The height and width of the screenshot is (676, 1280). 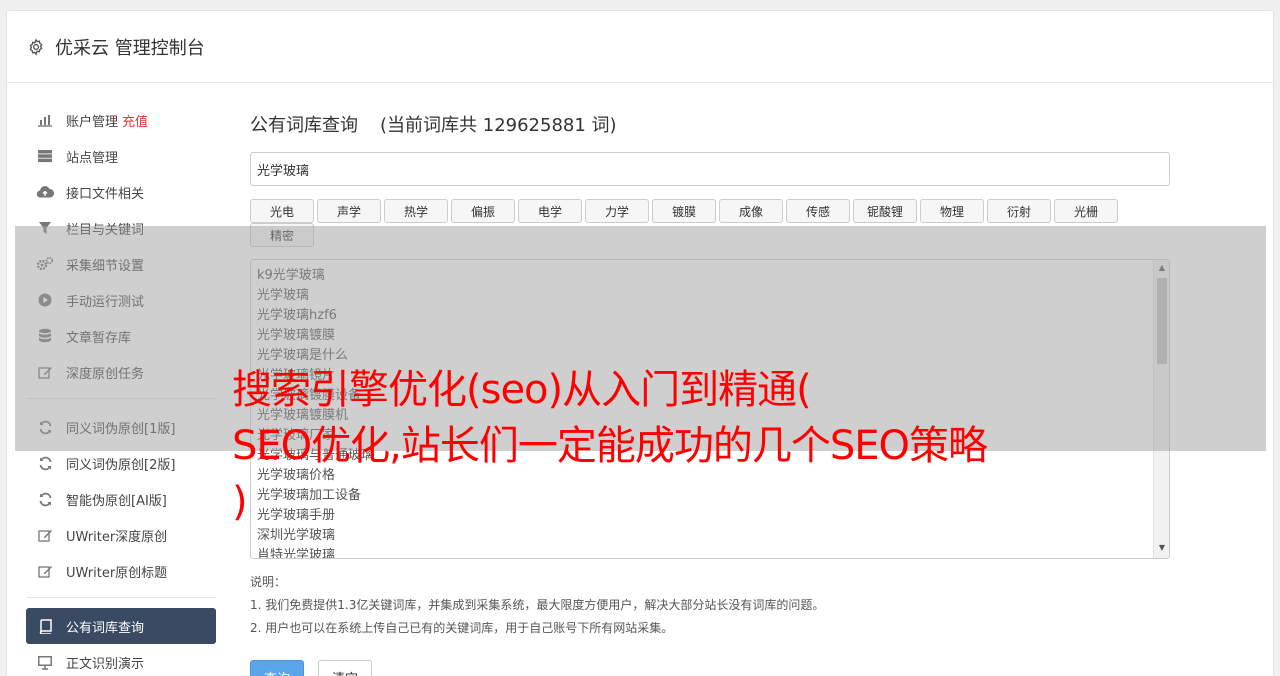 I want to click on scroll-down-arrow-icon: ▼, so click(x=1162, y=549).